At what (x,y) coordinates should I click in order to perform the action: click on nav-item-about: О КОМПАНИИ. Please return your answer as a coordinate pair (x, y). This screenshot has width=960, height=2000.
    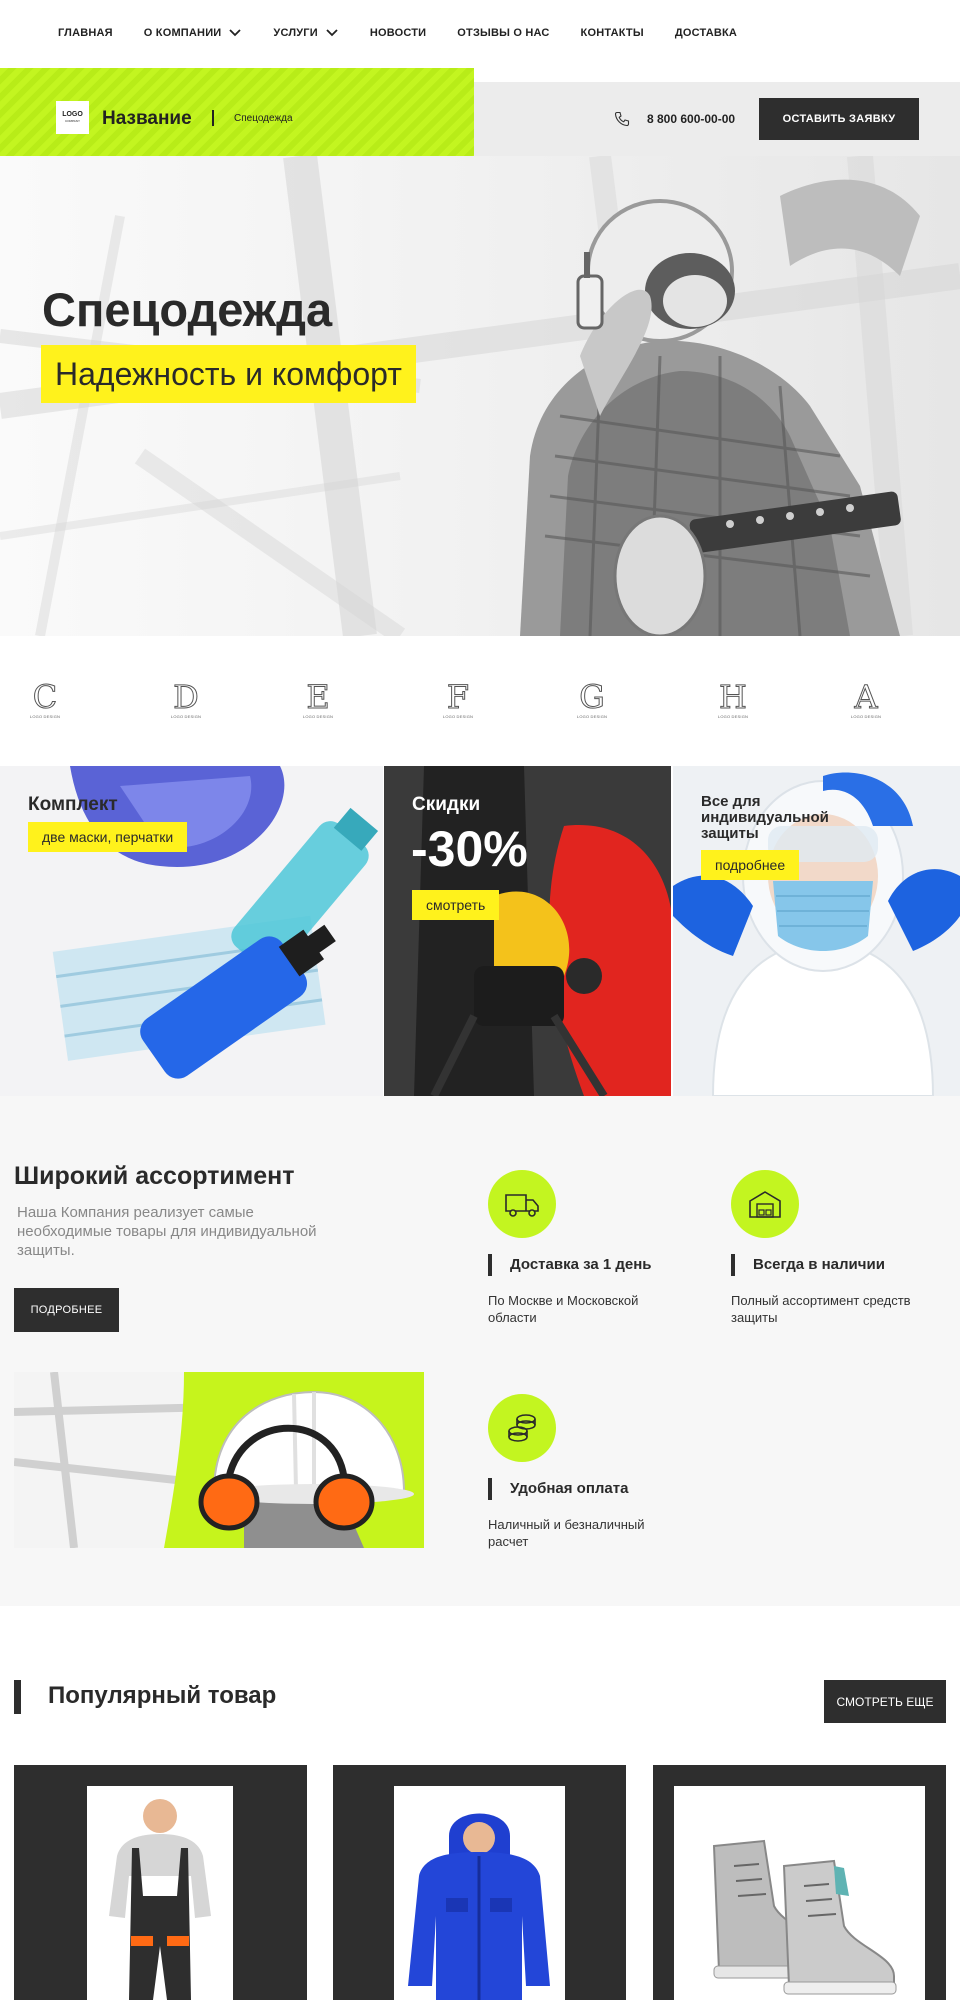
    Looking at the image, I should click on (193, 33).